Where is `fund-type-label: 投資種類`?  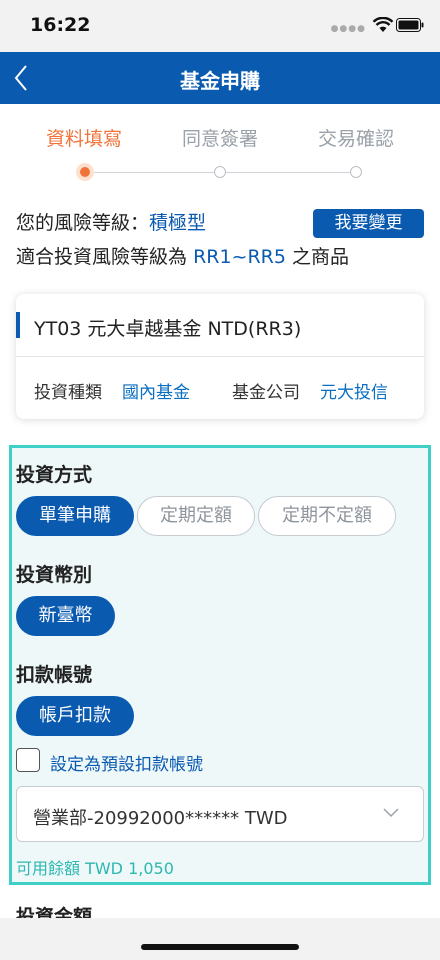
fund-type-label: 投資種類 is located at coordinates (68, 393).